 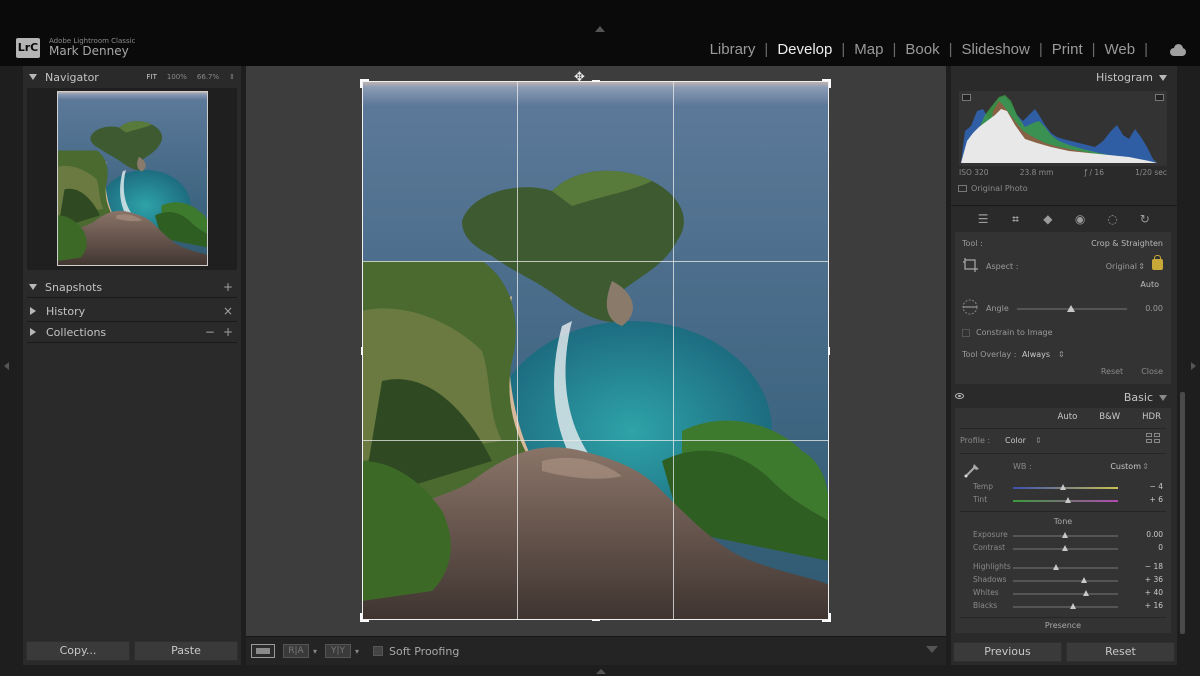 What do you see at coordinates (1068, 500) in the screenshot?
I see `tint-thumb` at bounding box center [1068, 500].